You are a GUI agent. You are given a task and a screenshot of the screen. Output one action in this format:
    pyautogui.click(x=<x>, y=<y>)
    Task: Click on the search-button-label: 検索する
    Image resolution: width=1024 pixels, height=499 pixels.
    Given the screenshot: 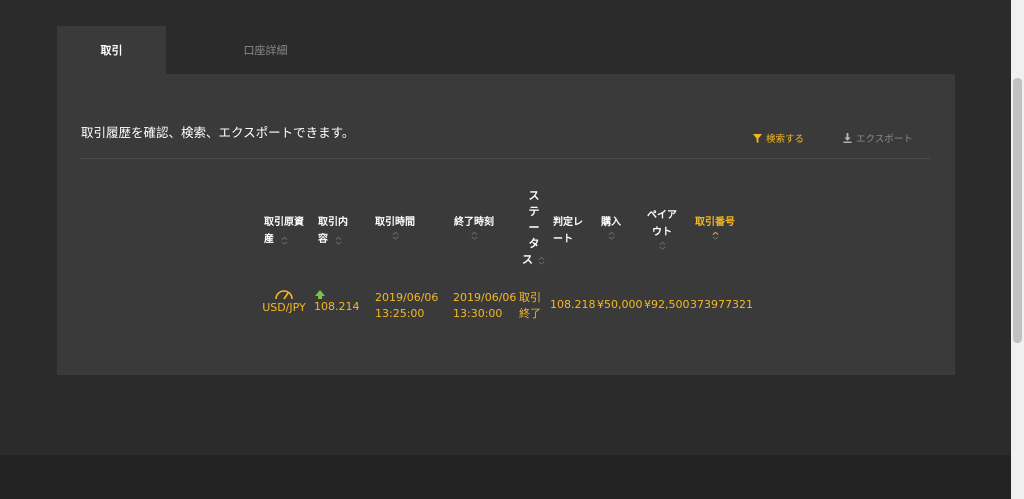 What is the action you would take?
    pyautogui.click(x=785, y=139)
    